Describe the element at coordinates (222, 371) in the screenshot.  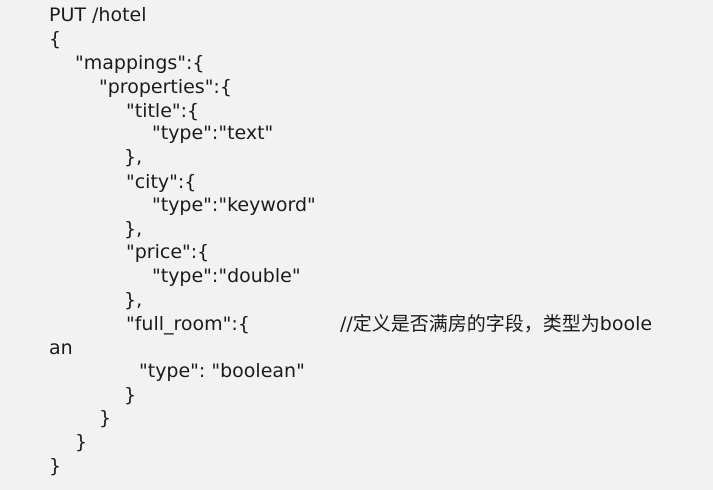
I see `code-line: "type": "boolean"` at that location.